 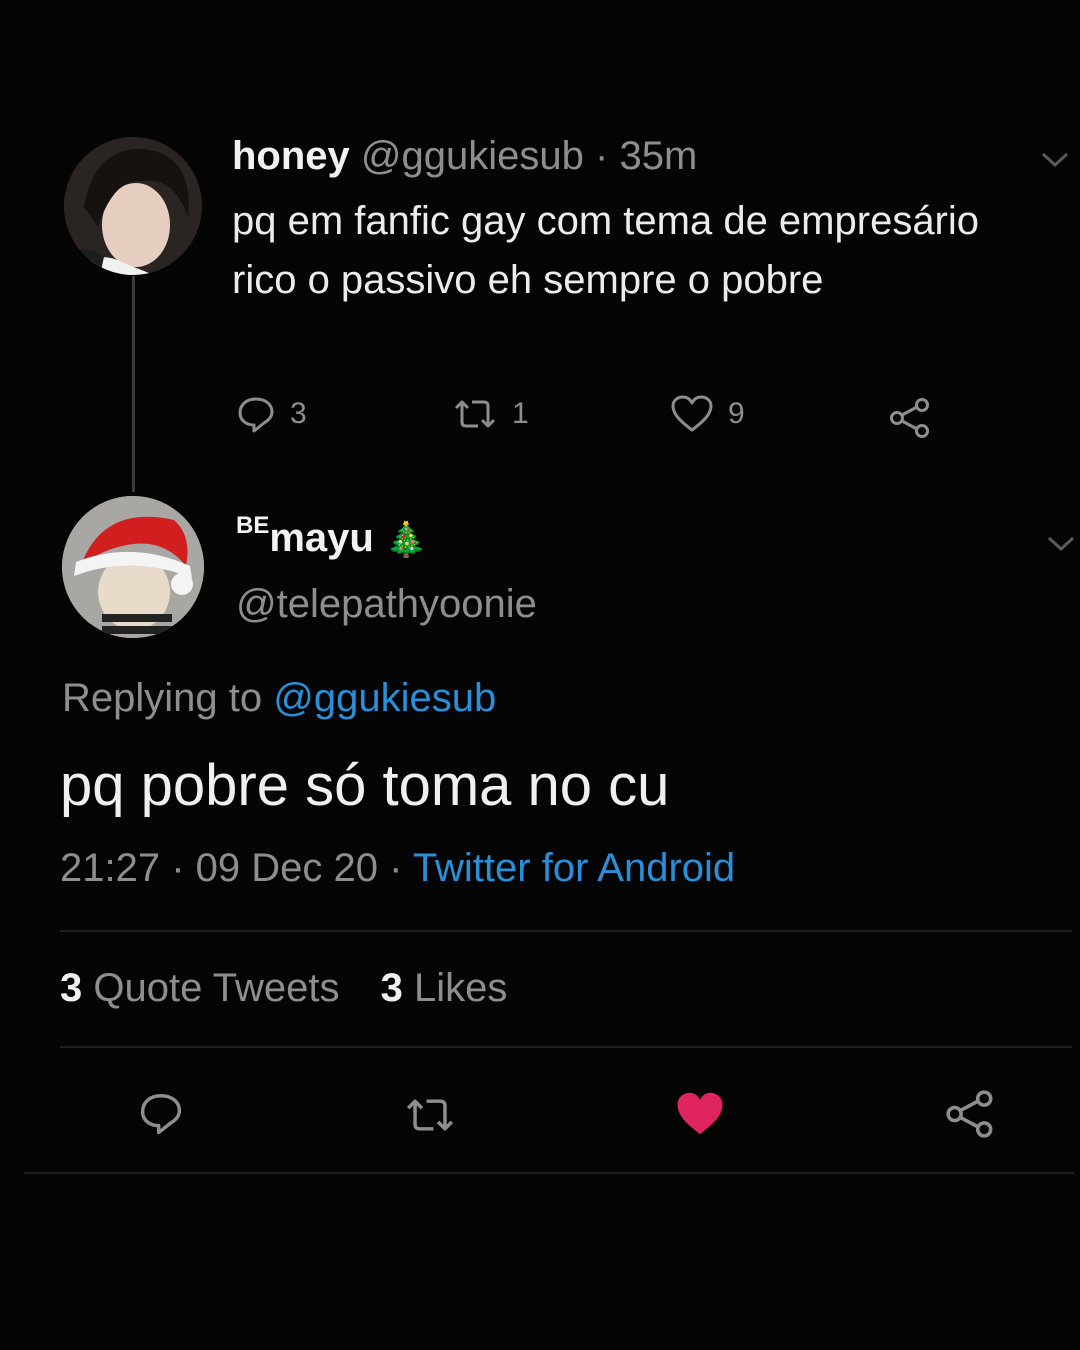 I want to click on avatar-reply-image, so click(x=133, y=567).